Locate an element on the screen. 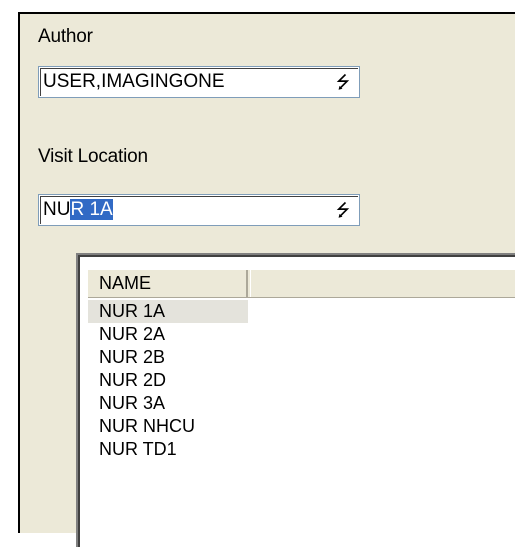 This screenshot has width=515, height=547. list-header: NAME is located at coordinates (301, 284).